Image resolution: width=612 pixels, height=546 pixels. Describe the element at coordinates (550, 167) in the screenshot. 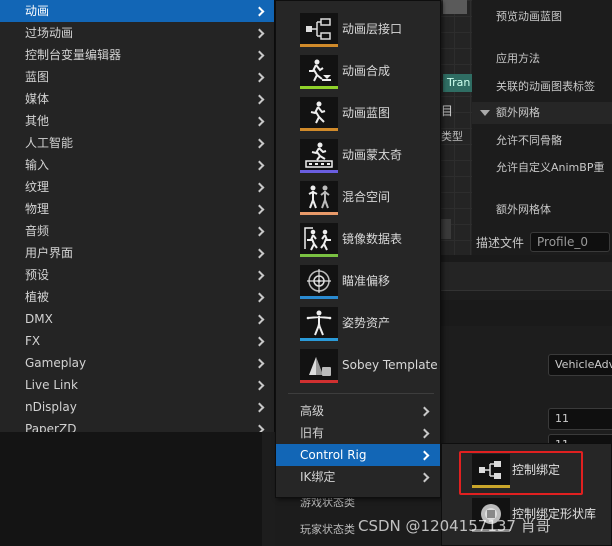

I see `detail-allow-custom-bp: 允许自定义AnimBP重` at that location.